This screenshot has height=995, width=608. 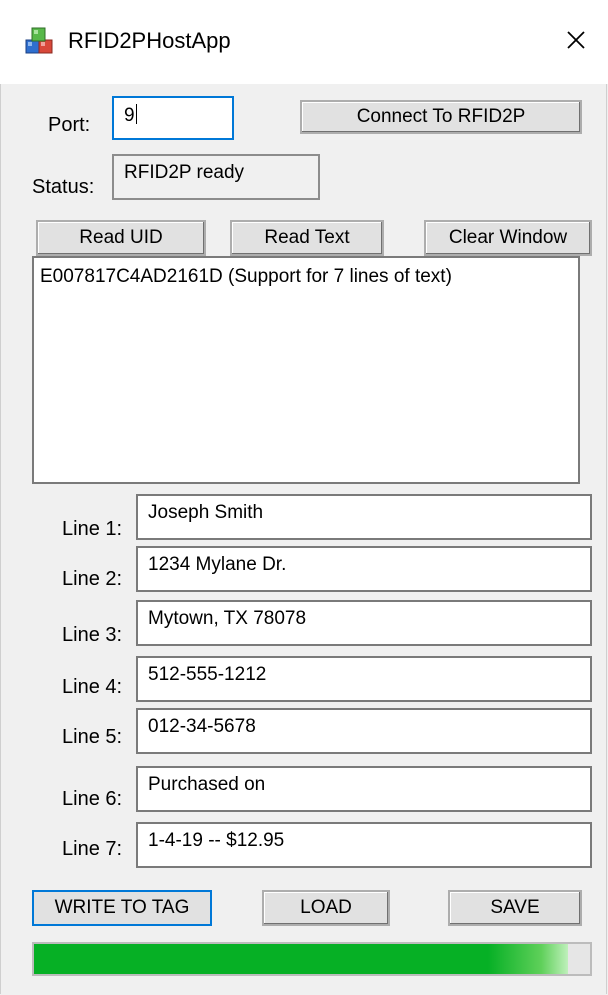 I want to click on line-3-input: Mytown, TX 78078, so click(x=364, y=623).